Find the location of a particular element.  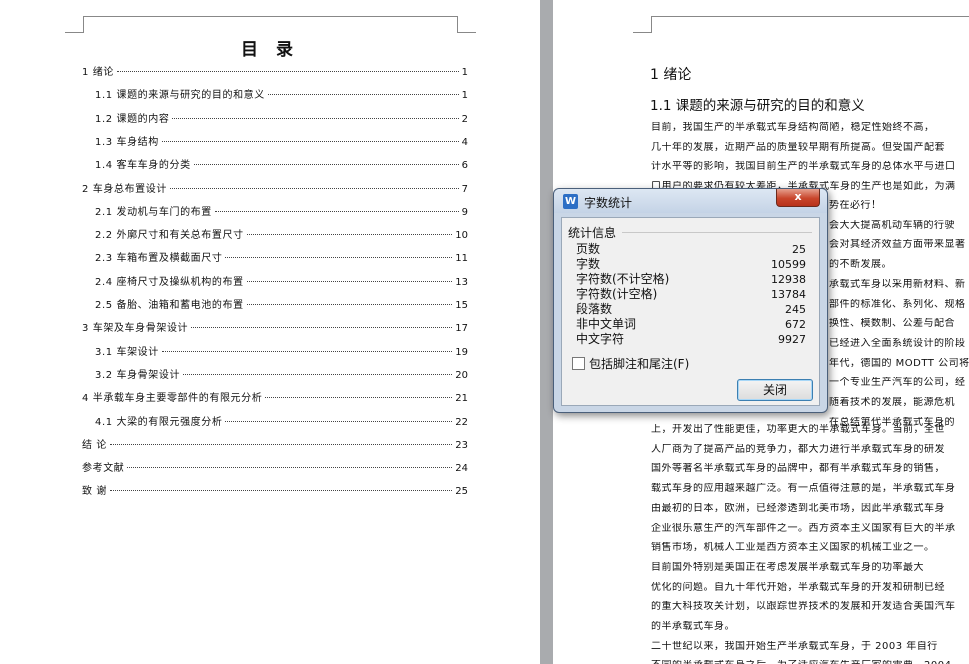

toc-entry-text: 2.1 发动机与车门的布置 is located at coordinates (153, 212).